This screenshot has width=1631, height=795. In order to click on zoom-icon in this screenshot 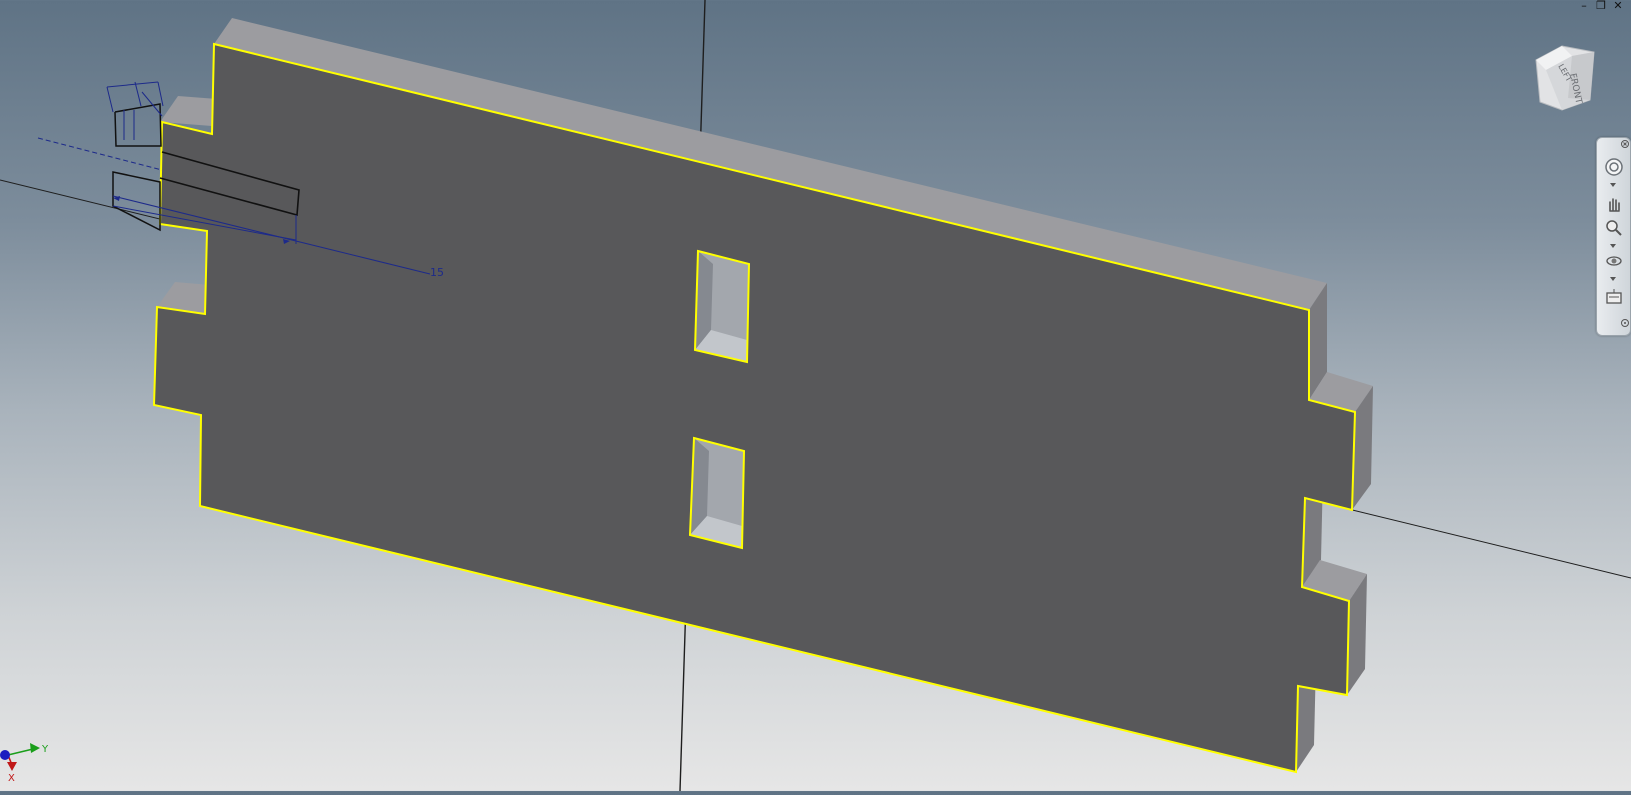, I will do `click(1613, 228)`.